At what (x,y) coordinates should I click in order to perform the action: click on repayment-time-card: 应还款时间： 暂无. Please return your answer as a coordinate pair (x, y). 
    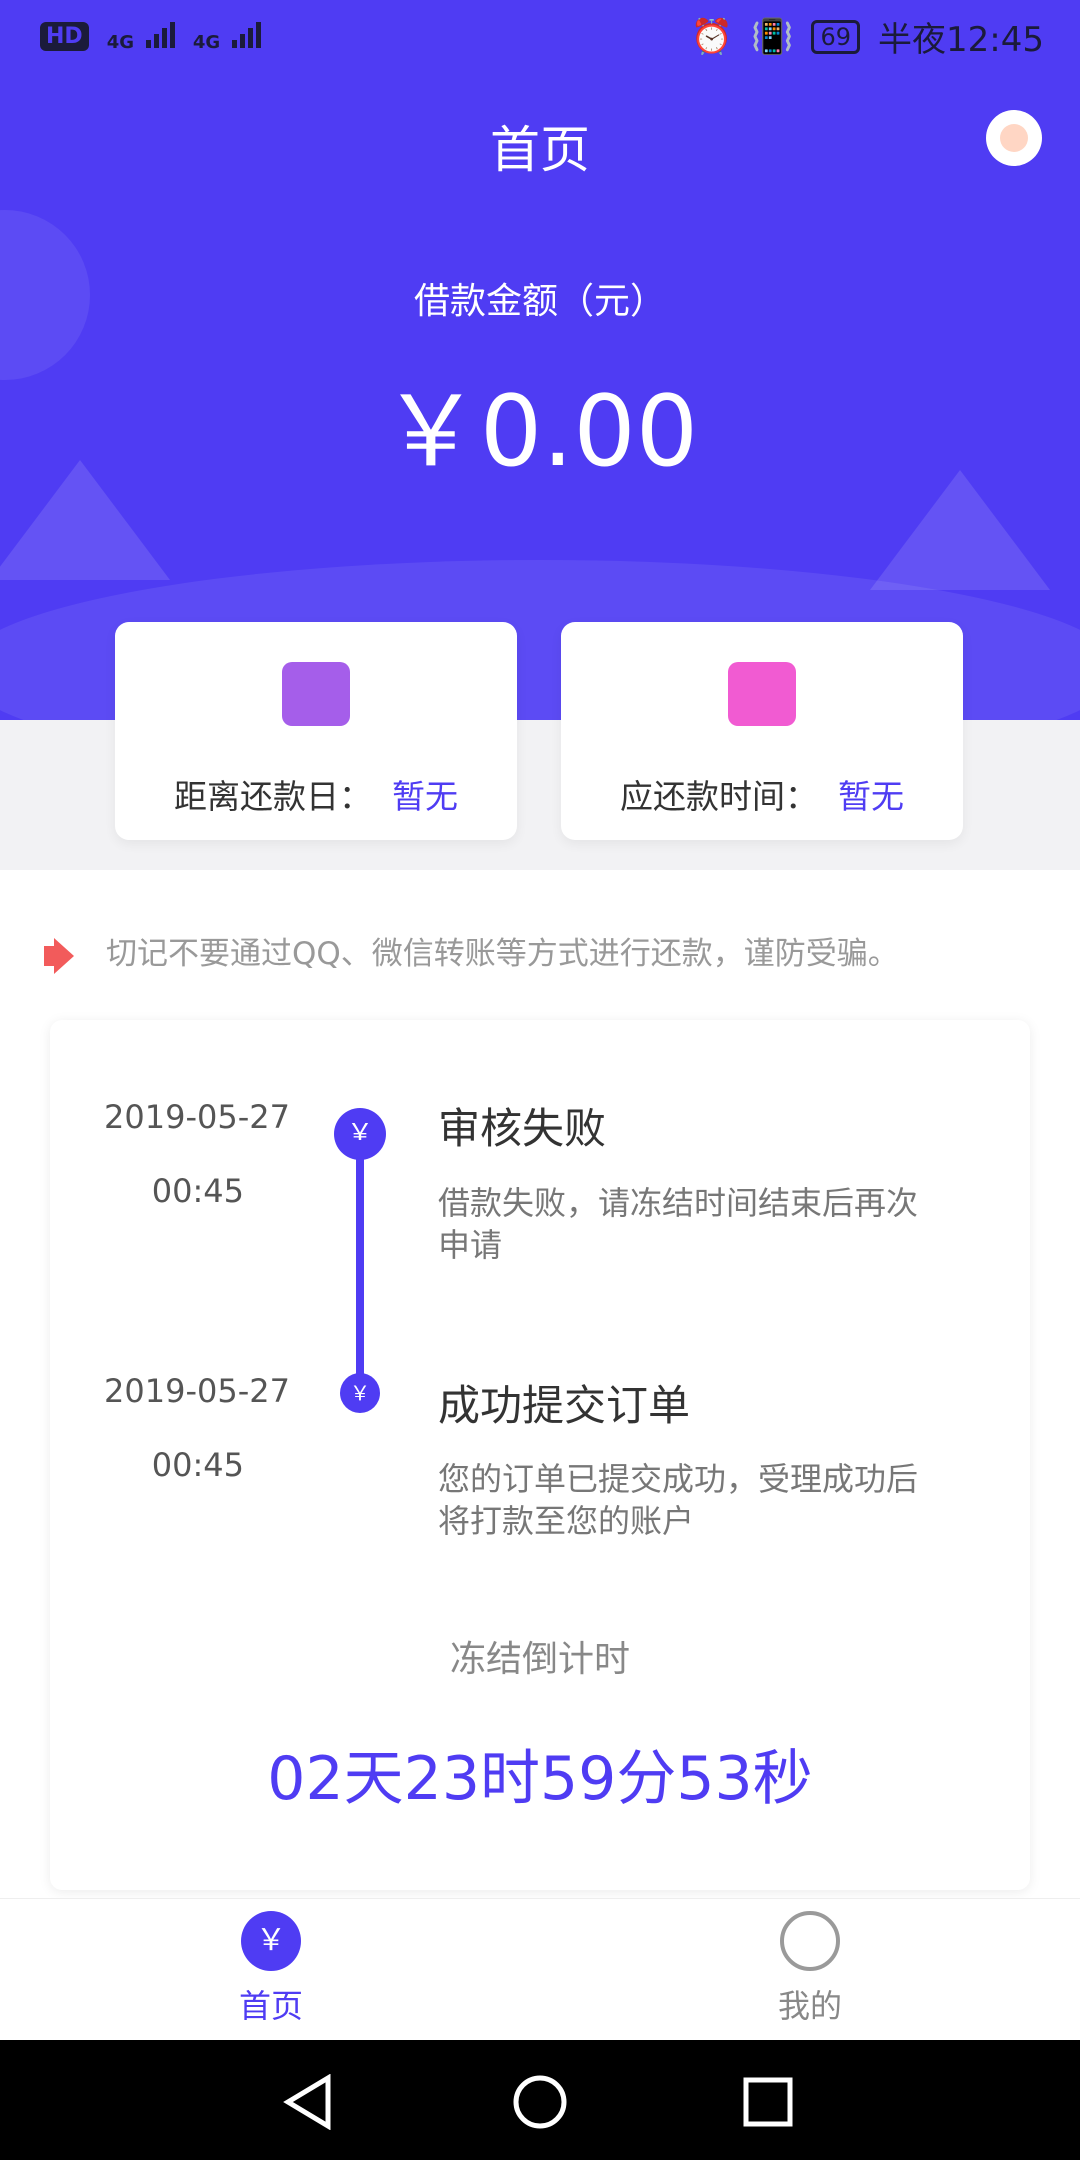
    Looking at the image, I should click on (762, 731).